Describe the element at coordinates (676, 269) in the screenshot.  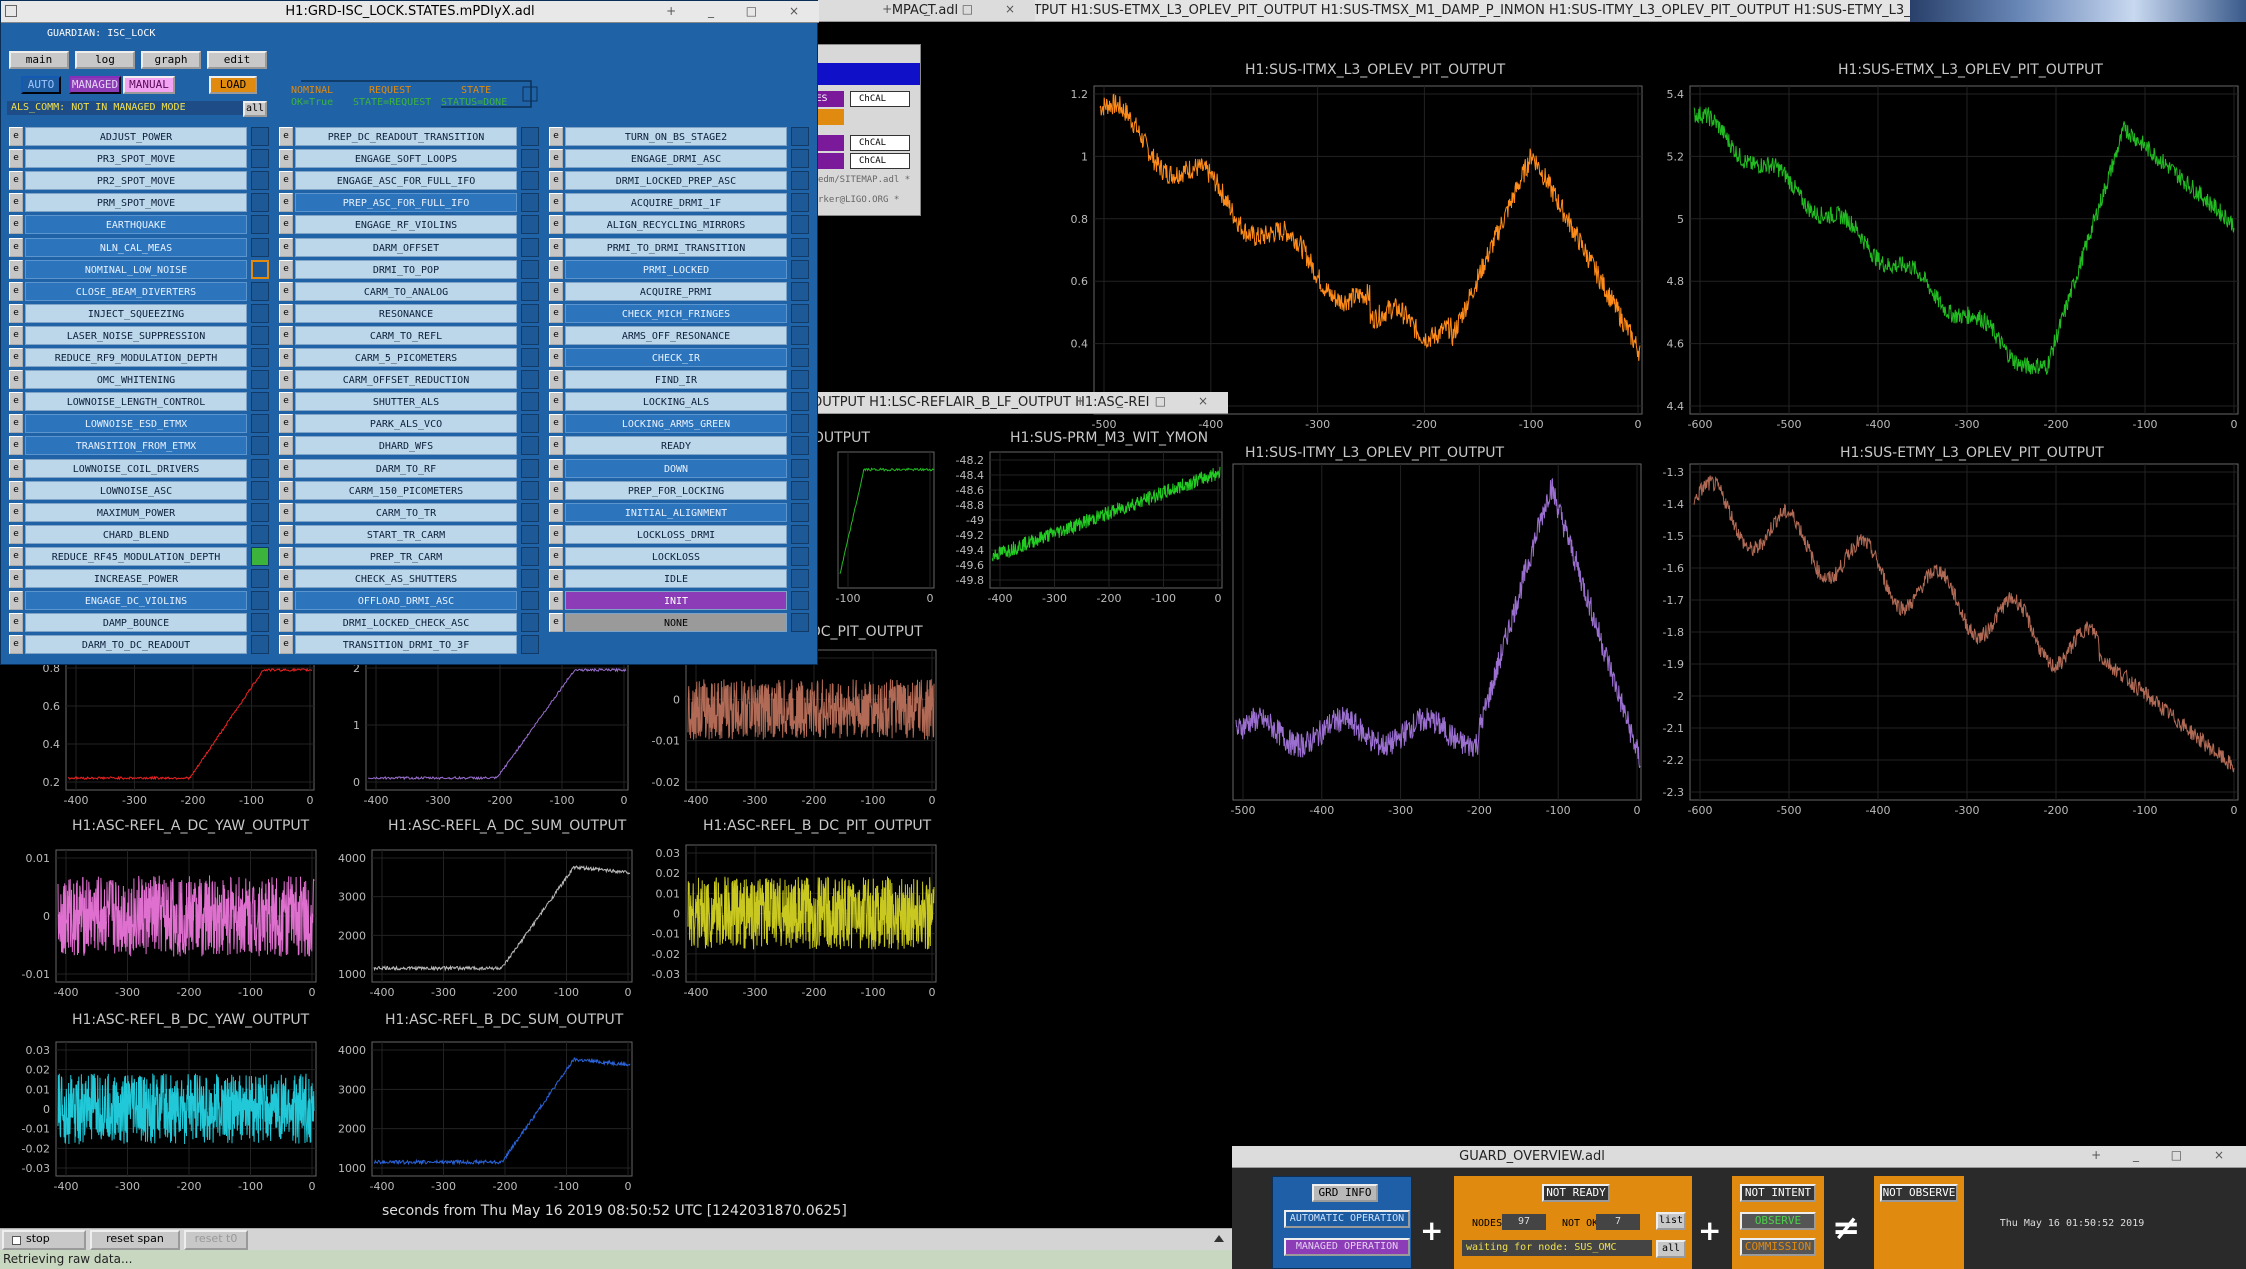
I see `state-request-button: PRMI_LOCKED` at that location.